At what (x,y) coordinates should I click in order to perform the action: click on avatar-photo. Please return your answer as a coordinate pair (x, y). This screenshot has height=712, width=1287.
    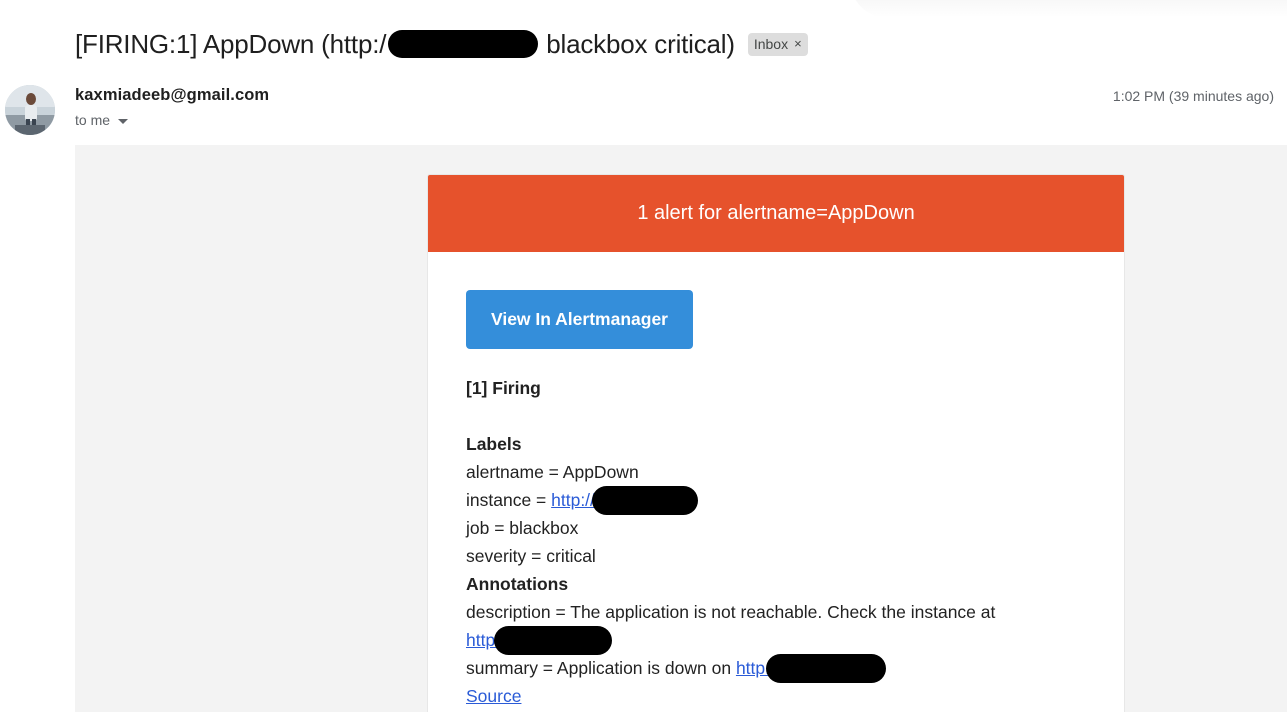
    Looking at the image, I should click on (30, 110).